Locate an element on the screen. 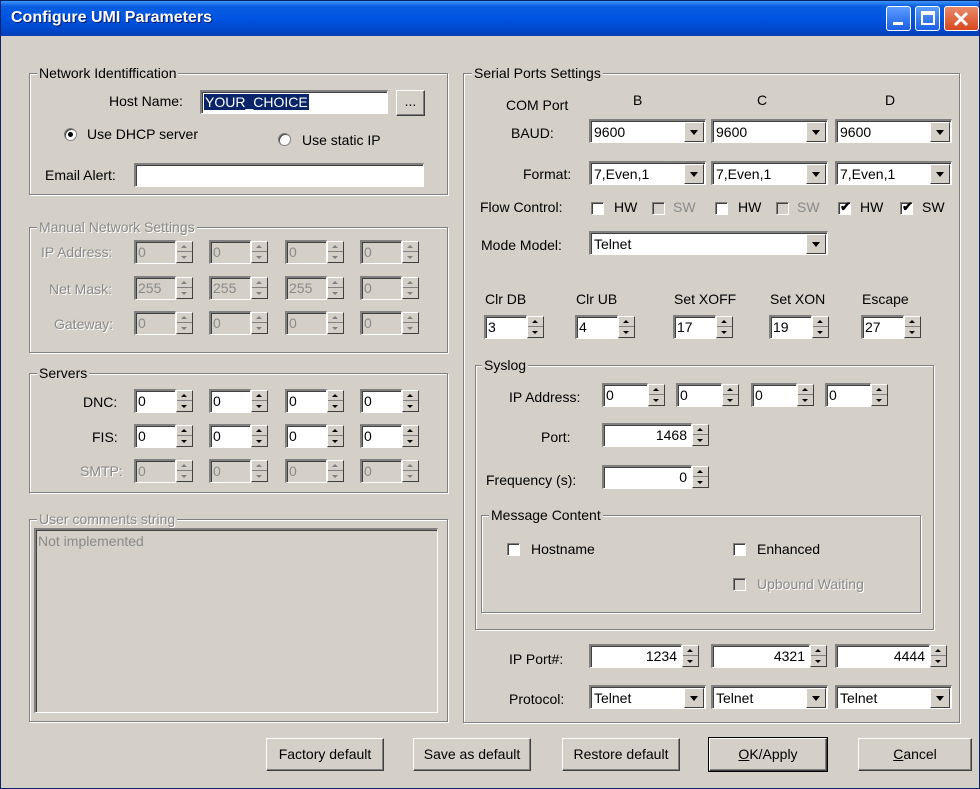 This screenshot has width=980, height=789. fis-octet-4-spinner is located at coordinates (410, 436).